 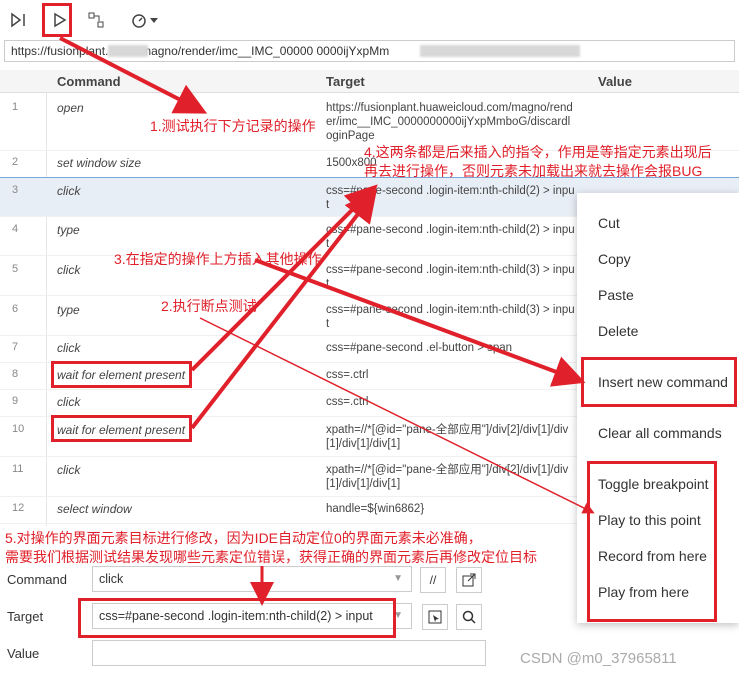 What do you see at coordinates (598, 658) in the screenshot?
I see `watermark: CSDN @m0_37965811` at bounding box center [598, 658].